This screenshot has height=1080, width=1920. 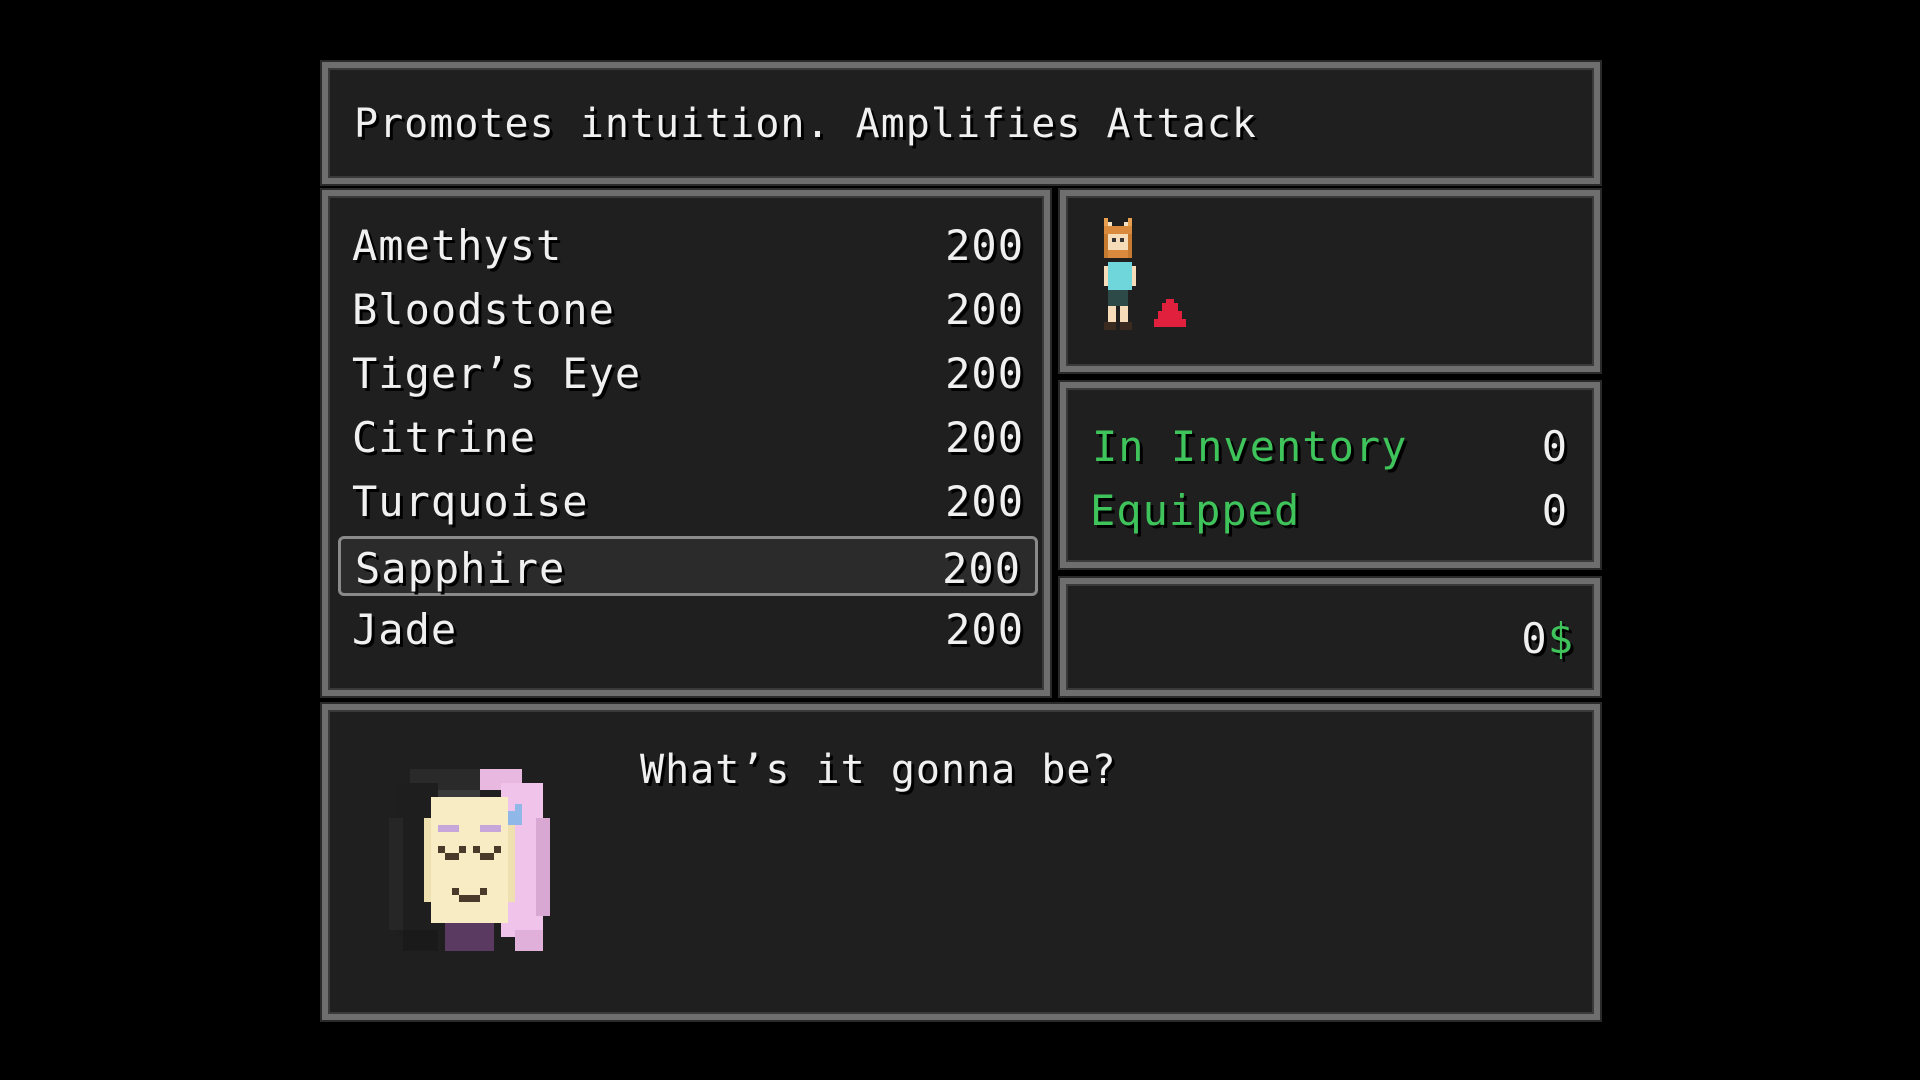 I want to click on gold-display: 0$, so click(x=1547, y=639).